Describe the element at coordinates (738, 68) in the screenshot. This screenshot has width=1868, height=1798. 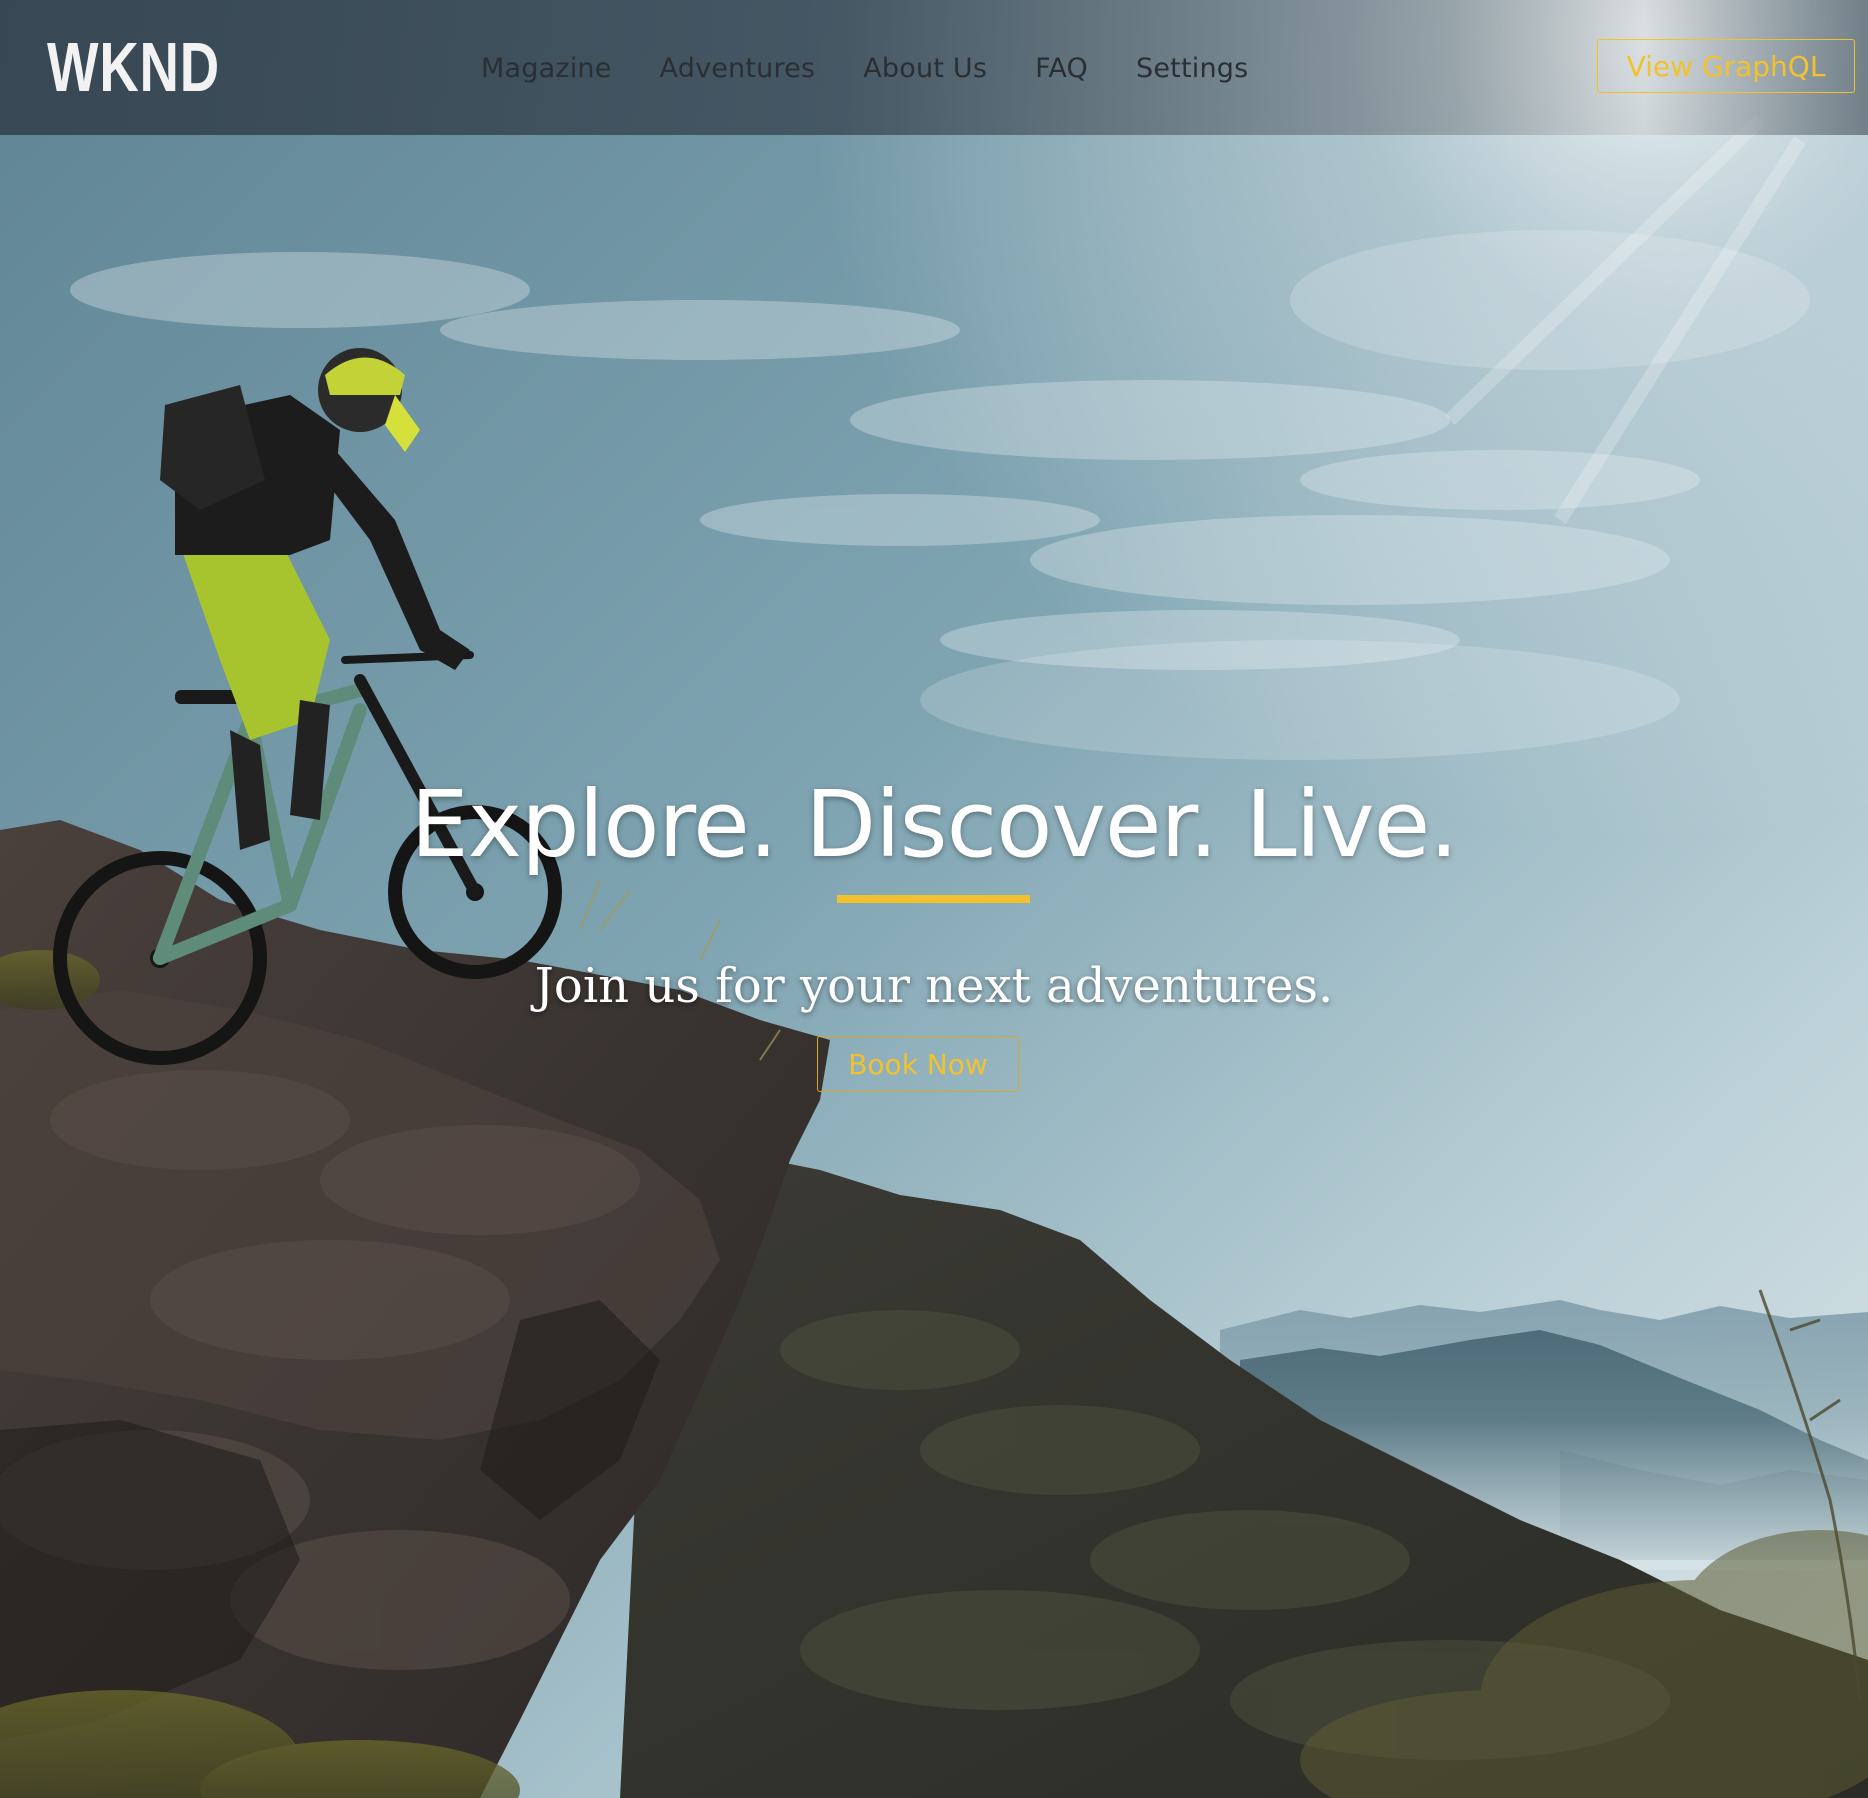
I see `nav-item-adventures: Adventures` at that location.